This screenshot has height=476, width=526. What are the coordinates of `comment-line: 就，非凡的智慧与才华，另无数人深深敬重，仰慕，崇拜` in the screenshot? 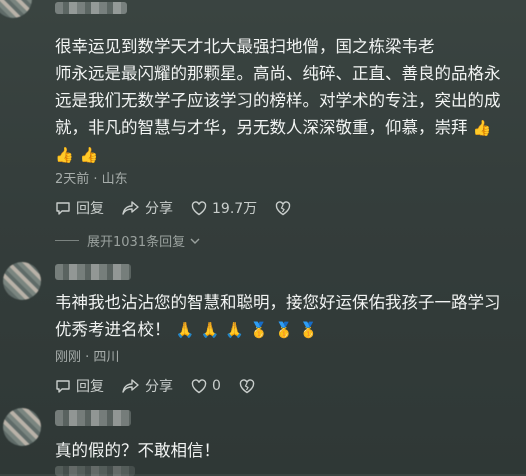 It's located at (261, 127).